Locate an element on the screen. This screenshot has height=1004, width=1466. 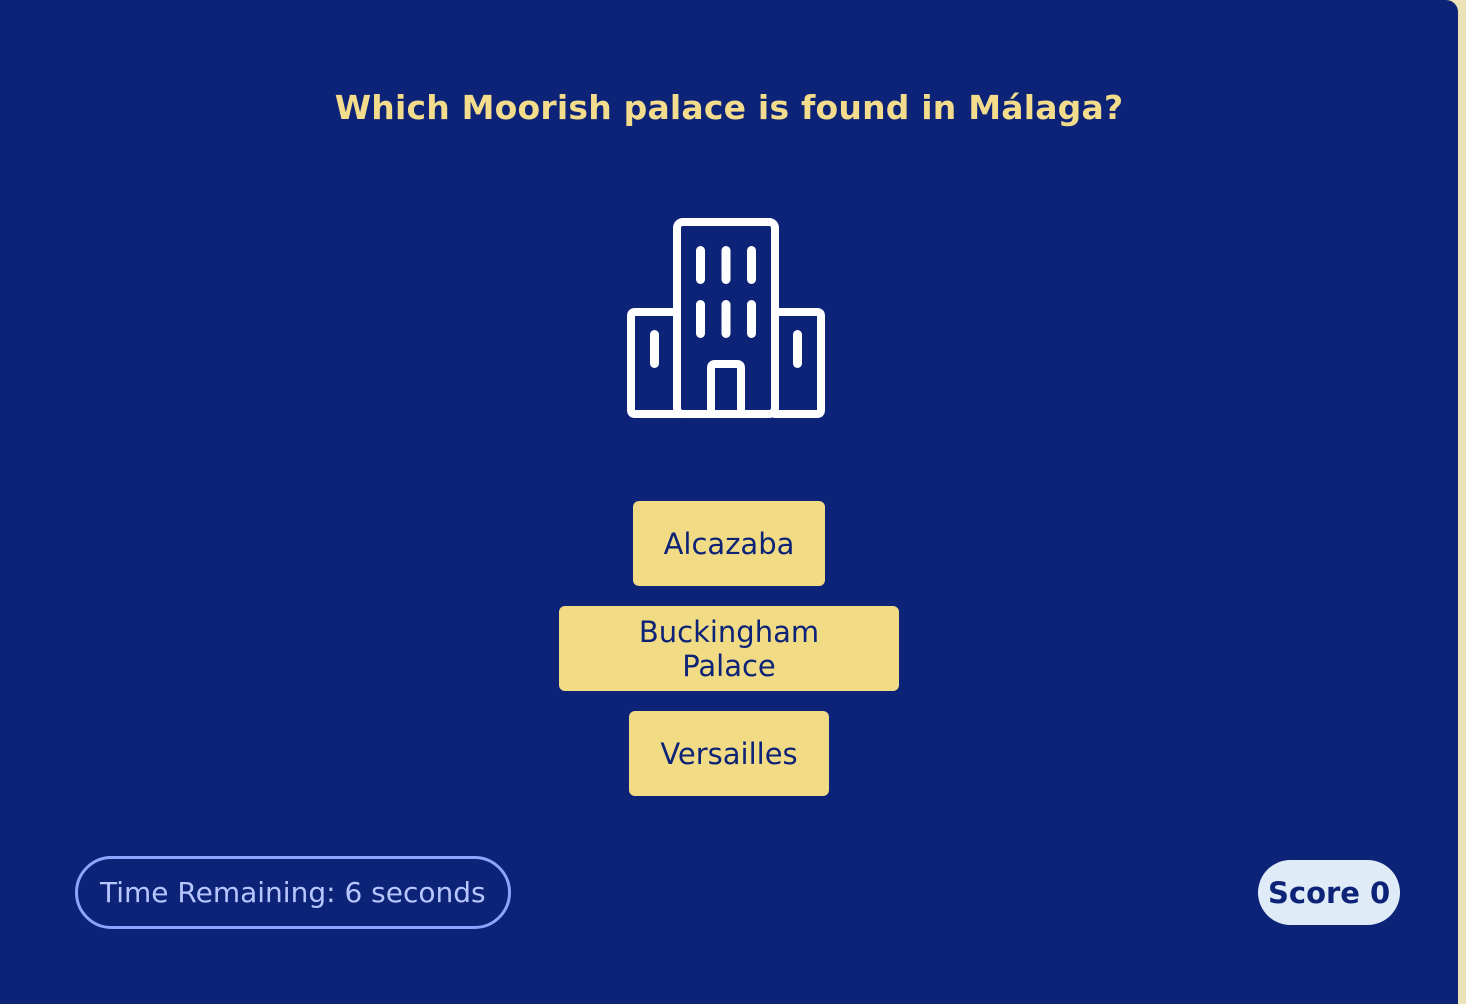
score-badge: Score 0 is located at coordinates (1329, 892).